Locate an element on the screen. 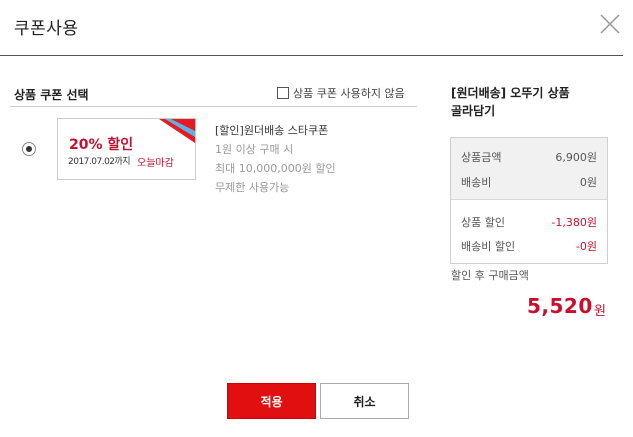 This screenshot has width=633, height=437. shipping-label: 배송비 is located at coordinates (476, 182).